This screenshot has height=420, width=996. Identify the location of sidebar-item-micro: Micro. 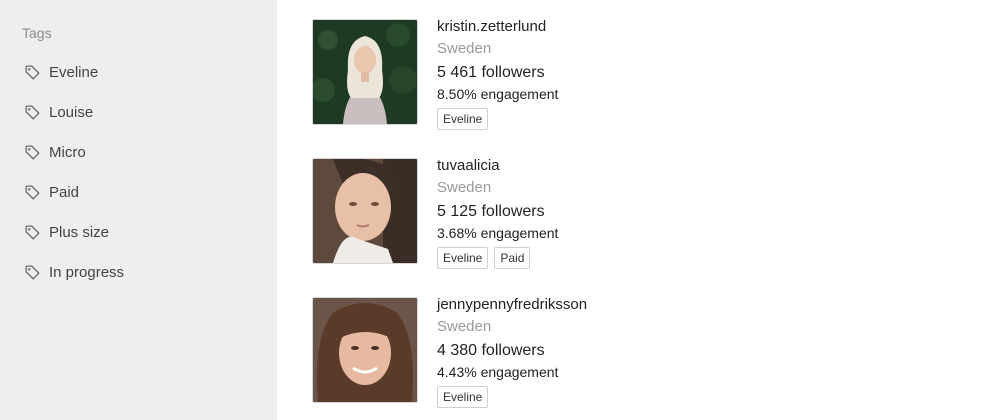
(138, 152).